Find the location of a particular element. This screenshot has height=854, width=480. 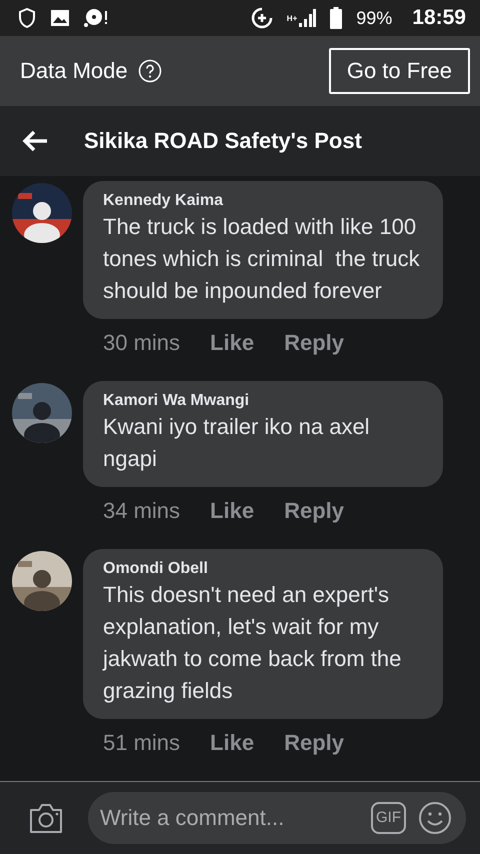

data-mode-label: Data Mode is located at coordinates (74, 71).